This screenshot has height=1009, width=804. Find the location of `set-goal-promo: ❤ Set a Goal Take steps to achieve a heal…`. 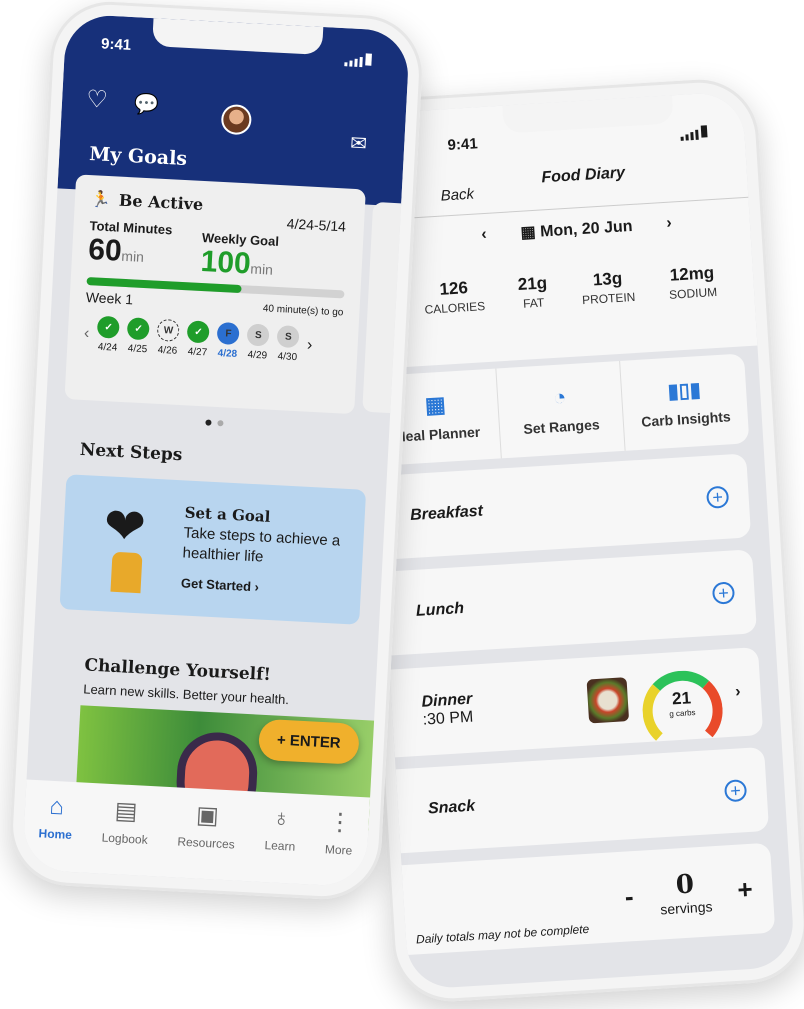

set-goal-promo: ❤ Set a Goal Take steps to achieve a heal… is located at coordinates (213, 549).